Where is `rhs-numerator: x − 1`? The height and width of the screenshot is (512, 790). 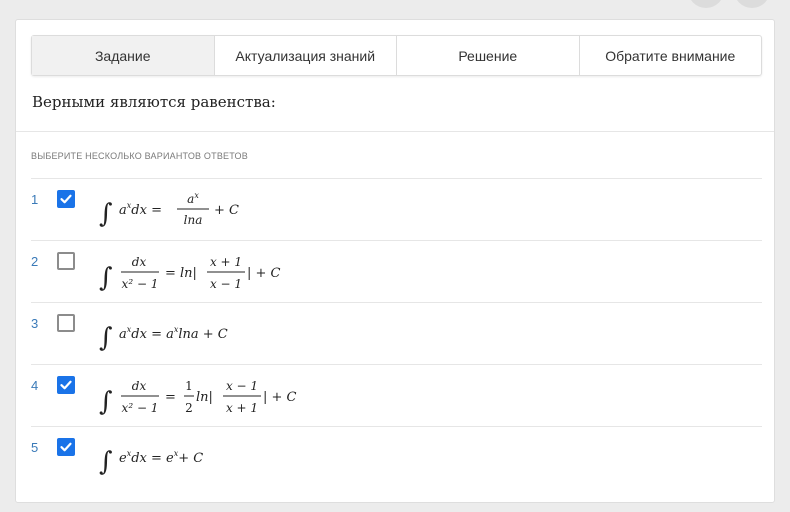 rhs-numerator: x − 1 is located at coordinates (242, 386).